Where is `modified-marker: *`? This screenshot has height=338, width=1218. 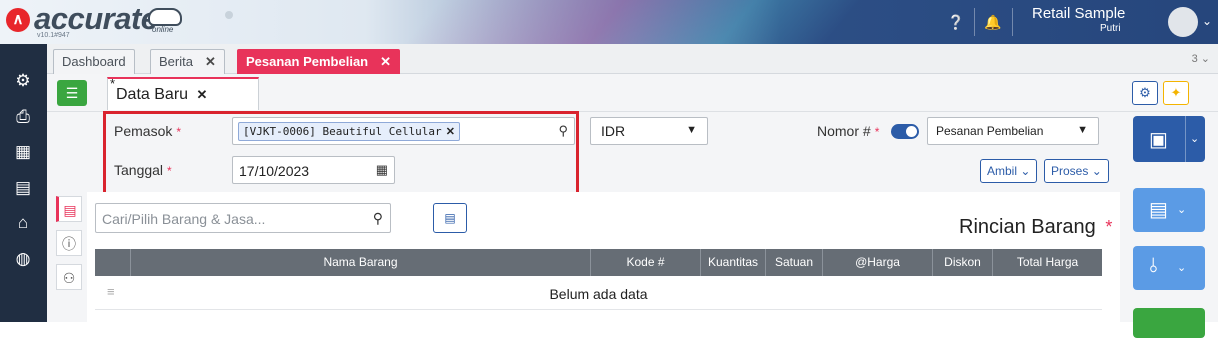 modified-marker: * is located at coordinates (113, 83).